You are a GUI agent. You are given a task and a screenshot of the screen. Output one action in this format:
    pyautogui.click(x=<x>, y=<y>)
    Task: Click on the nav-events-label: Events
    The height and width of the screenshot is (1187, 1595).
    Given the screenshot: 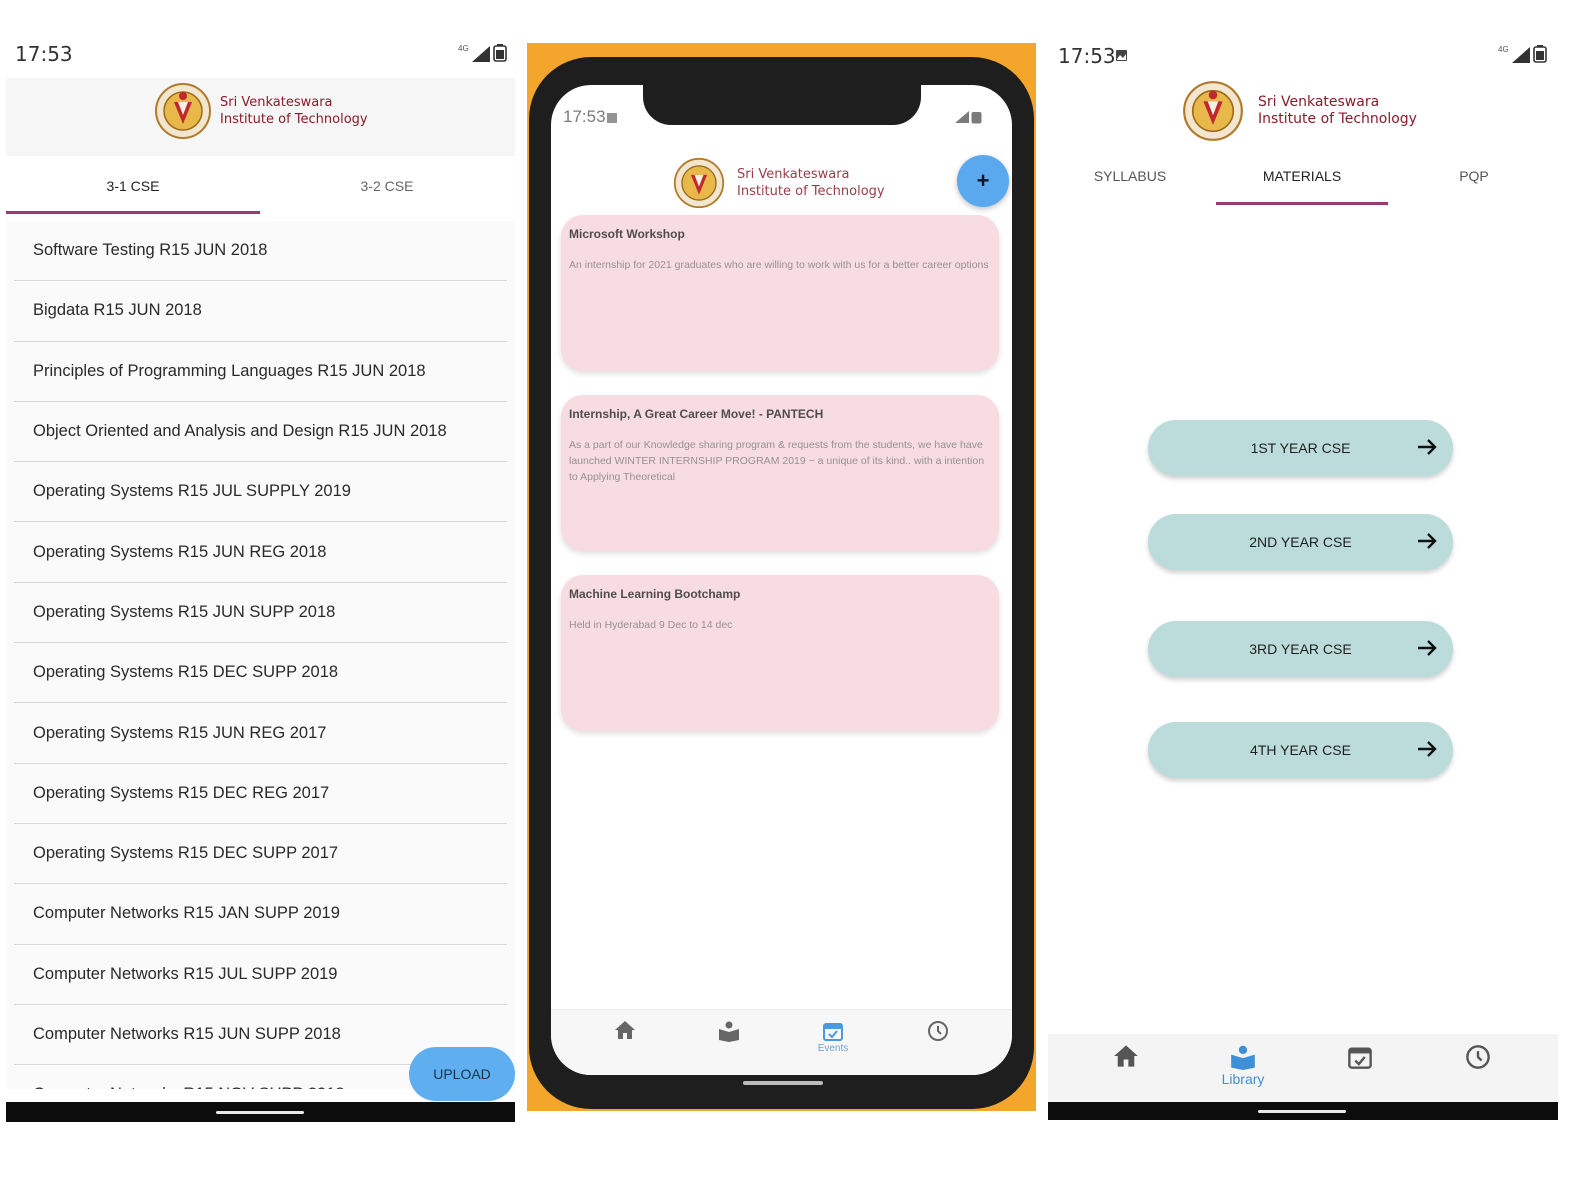 What is the action you would take?
    pyautogui.click(x=833, y=1048)
    